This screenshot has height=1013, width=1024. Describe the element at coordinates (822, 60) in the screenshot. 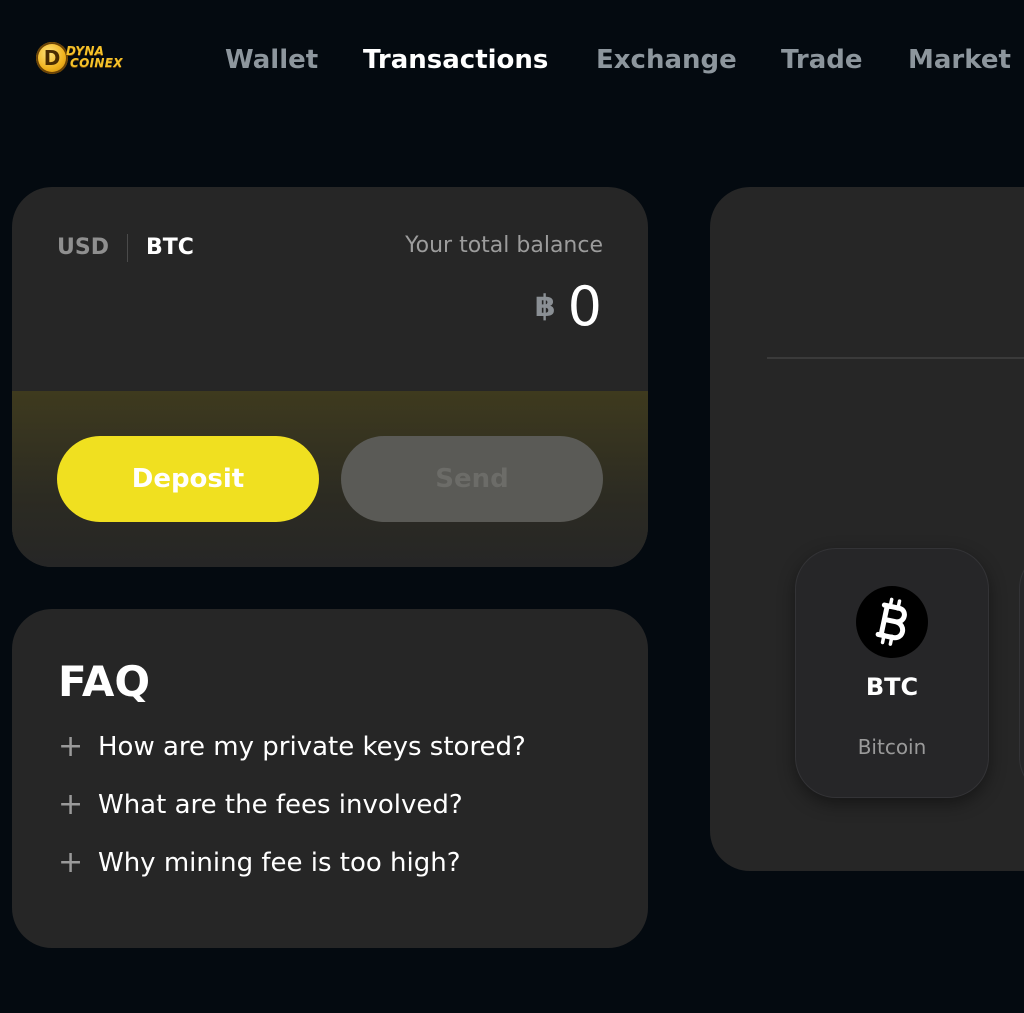

I see `nav-item-trade: Trade` at that location.